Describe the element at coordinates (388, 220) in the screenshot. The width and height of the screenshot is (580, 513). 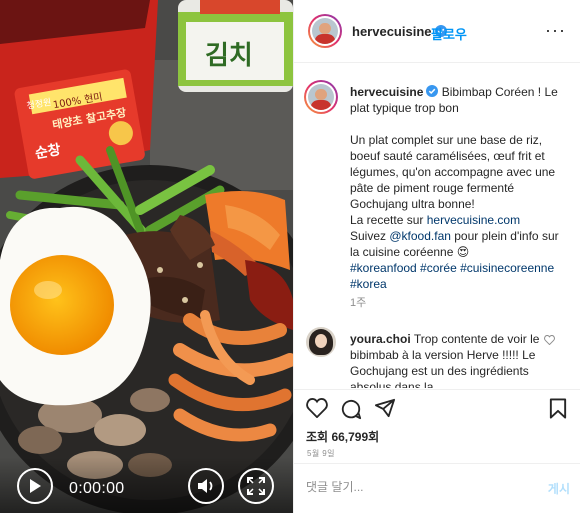
I see `caption-recipe-prefix: La recette sur` at that location.